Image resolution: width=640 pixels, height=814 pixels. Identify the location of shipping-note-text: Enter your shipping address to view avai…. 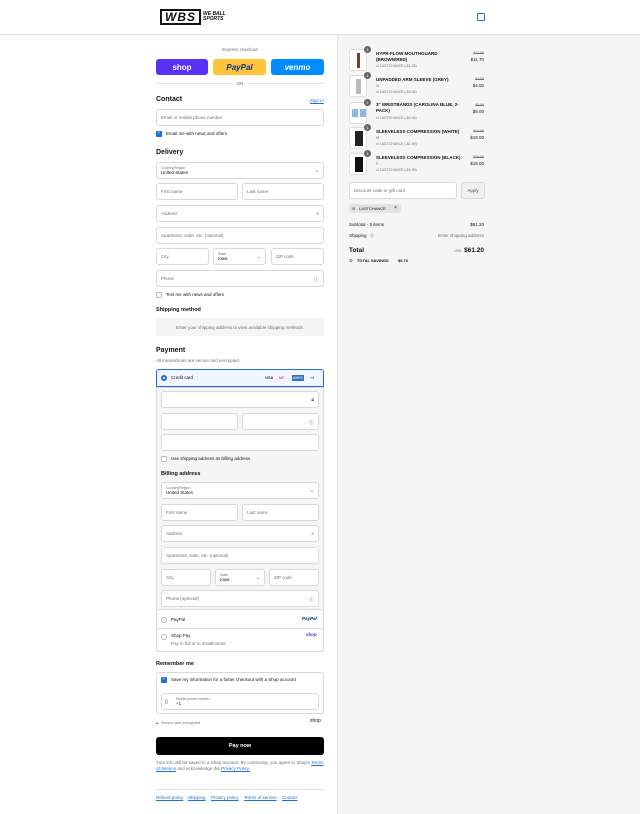
(240, 327).